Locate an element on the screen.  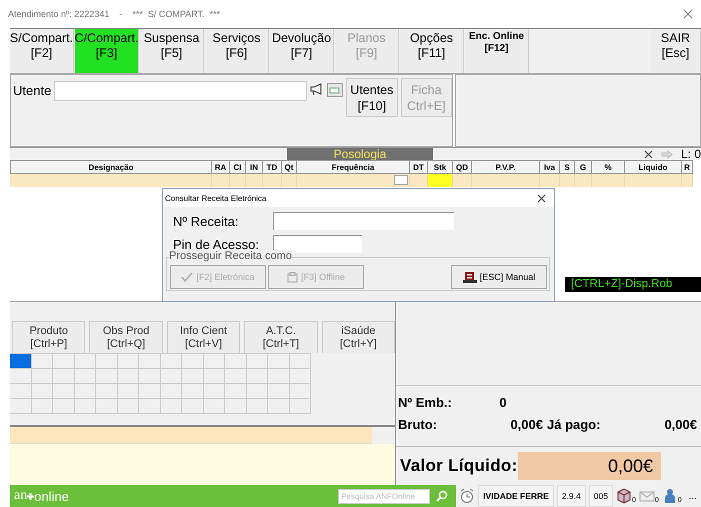
box-icon is located at coordinates (624, 496).